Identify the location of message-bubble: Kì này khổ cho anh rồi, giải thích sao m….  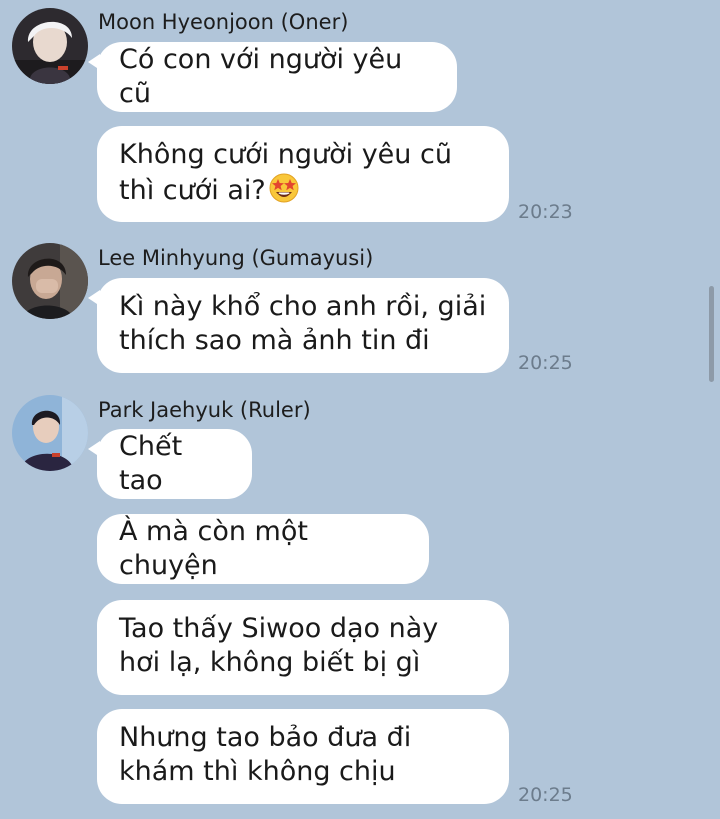
(298, 325).